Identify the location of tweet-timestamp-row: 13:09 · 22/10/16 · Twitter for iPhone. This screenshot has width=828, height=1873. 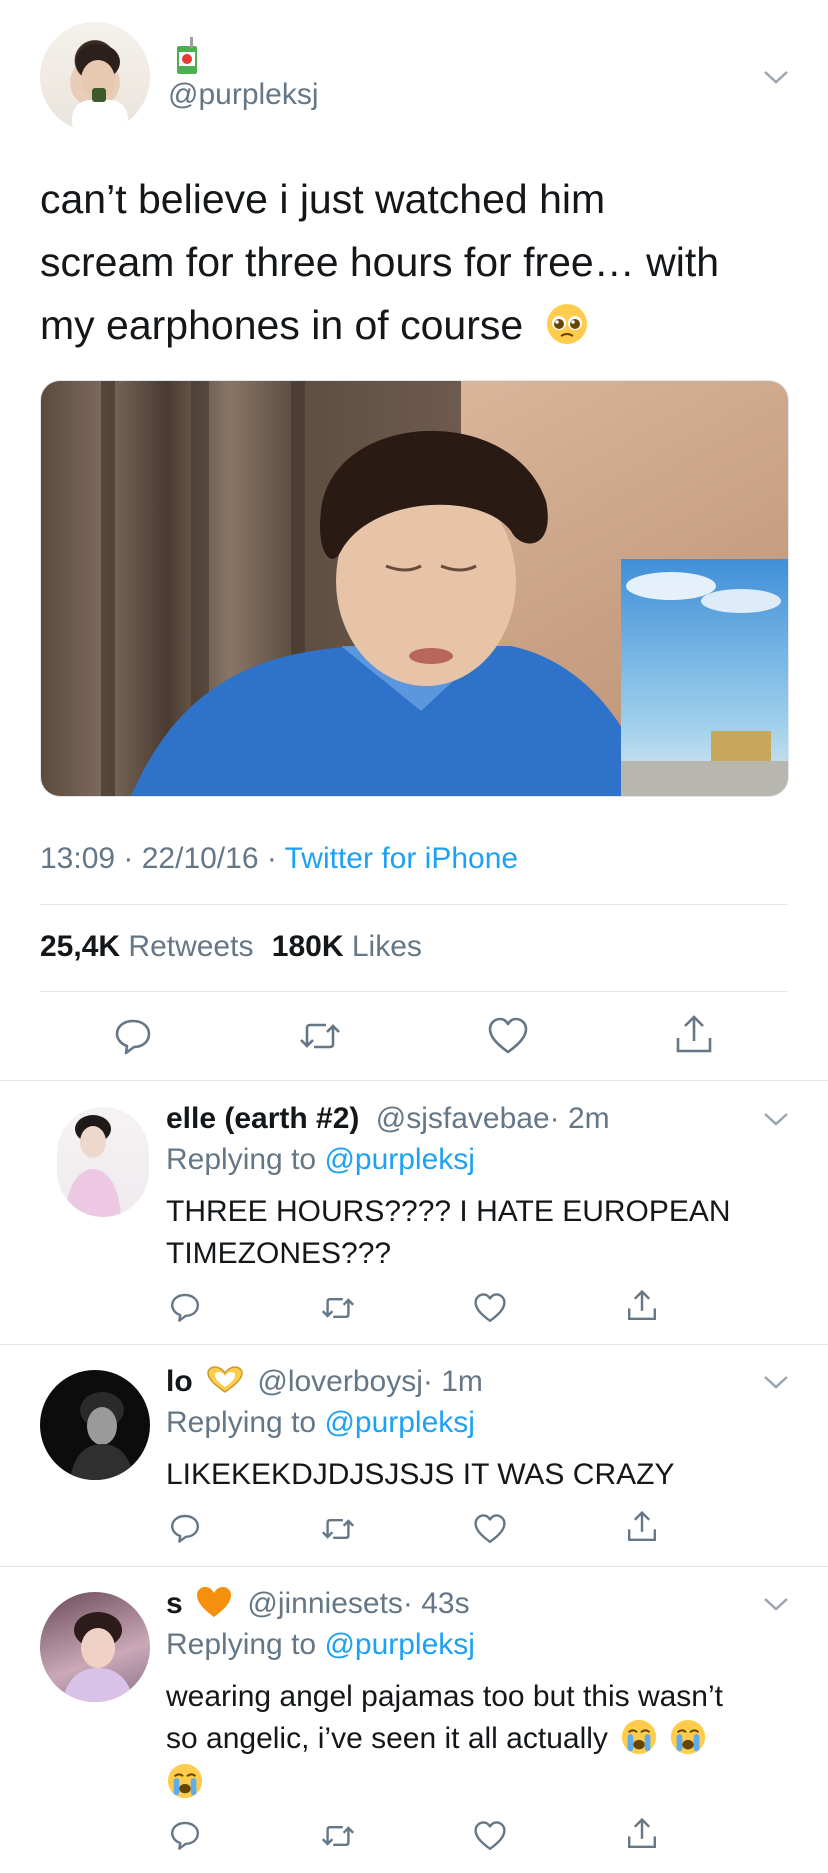
(279, 859).